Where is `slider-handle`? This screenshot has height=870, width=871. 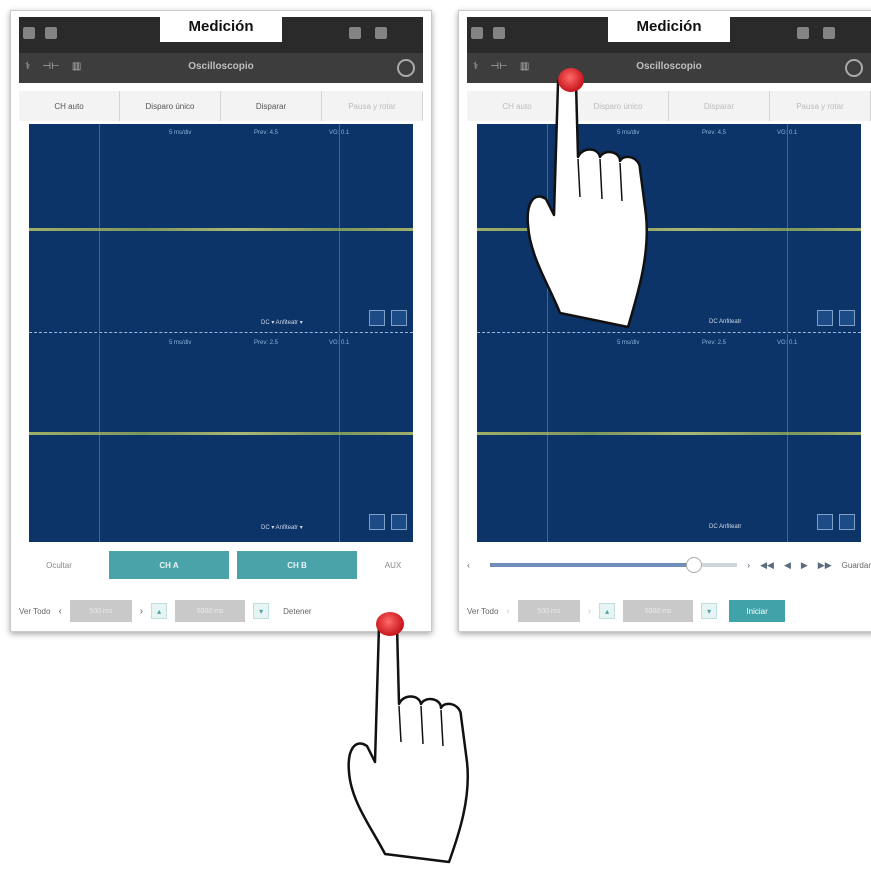
slider-handle is located at coordinates (693, 565).